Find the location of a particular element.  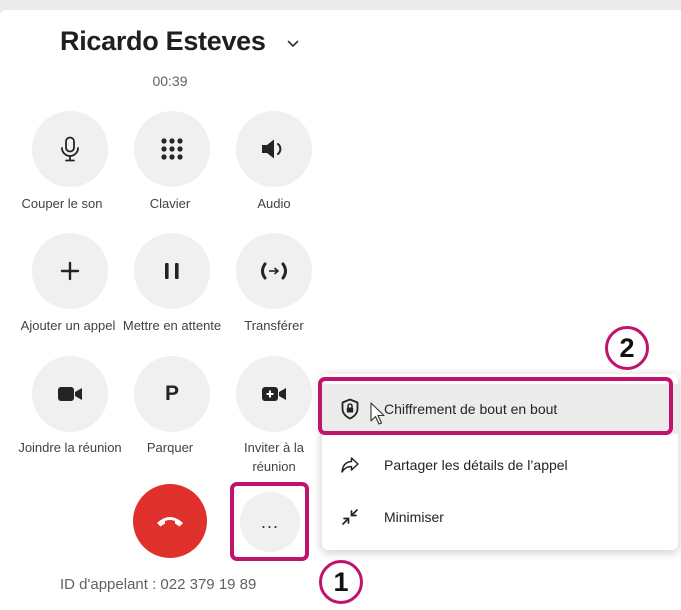

join-meeting-button is located at coordinates (70, 394).